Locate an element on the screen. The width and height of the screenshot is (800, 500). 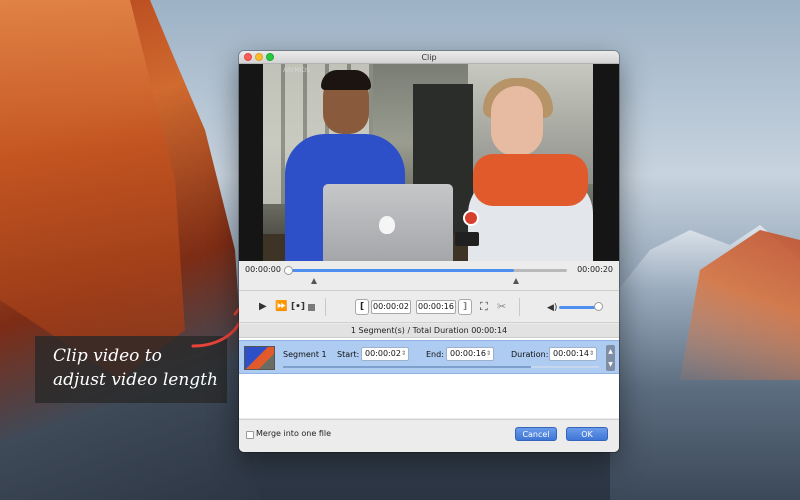
scarf is located at coordinates (530, 180).